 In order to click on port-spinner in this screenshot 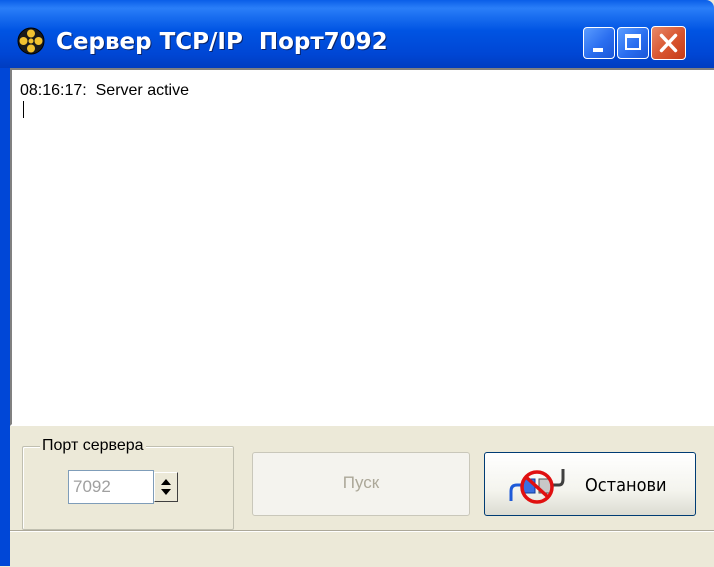, I will do `click(166, 487)`.